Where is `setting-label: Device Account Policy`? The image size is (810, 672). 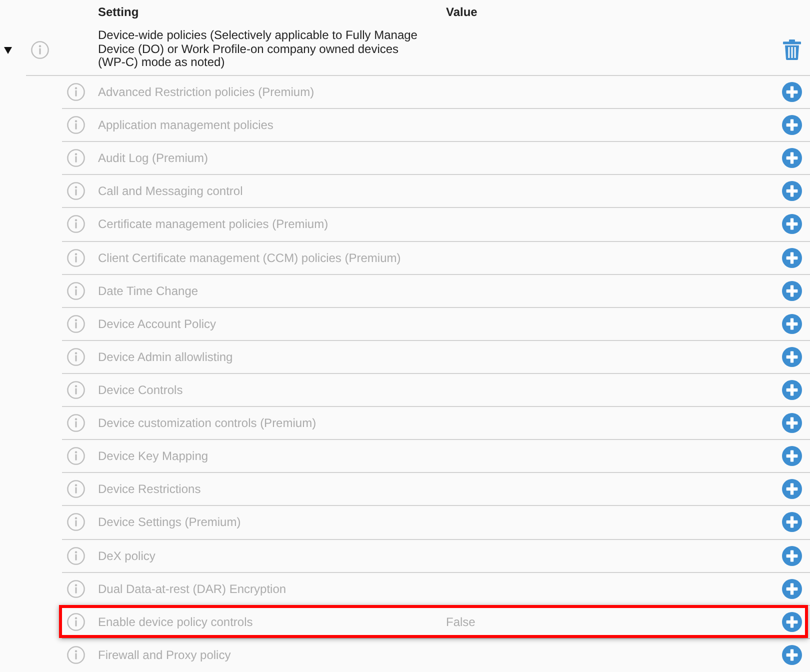 setting-label: Device Account Policy is located at coordinates (157, 323).